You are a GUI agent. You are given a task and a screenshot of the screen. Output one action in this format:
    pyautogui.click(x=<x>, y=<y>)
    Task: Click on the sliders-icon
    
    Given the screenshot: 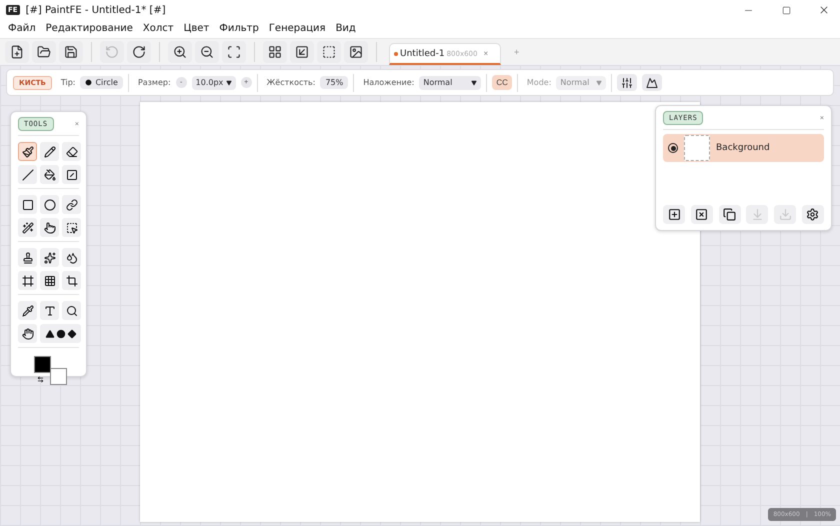 What is the action you would take?
    pyautogui.click(x=627, y=82)
    